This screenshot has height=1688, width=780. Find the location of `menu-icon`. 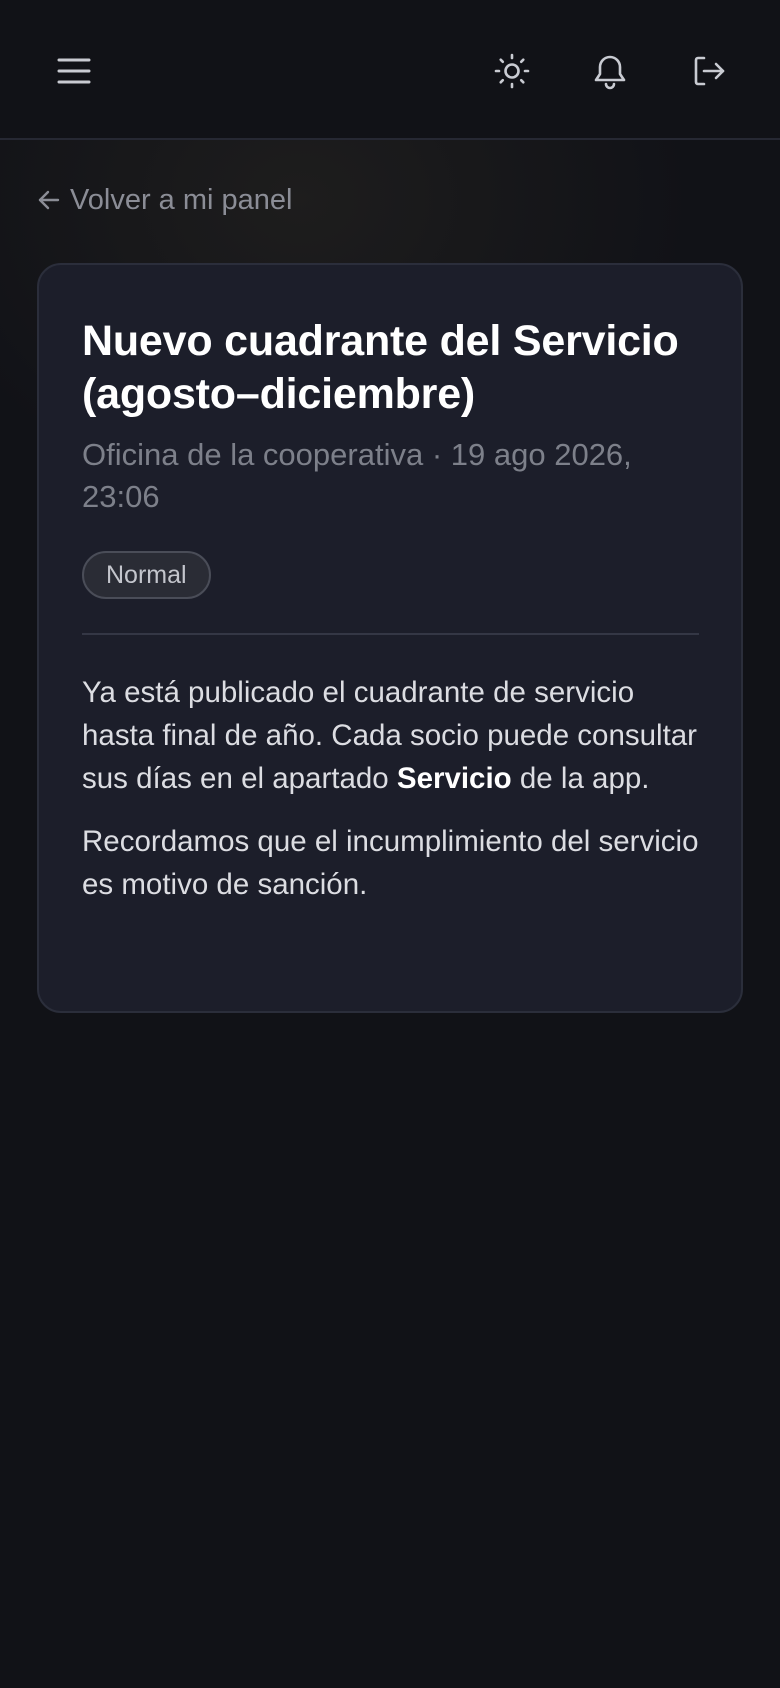

menu-icon is located at coordinates (74, 71).